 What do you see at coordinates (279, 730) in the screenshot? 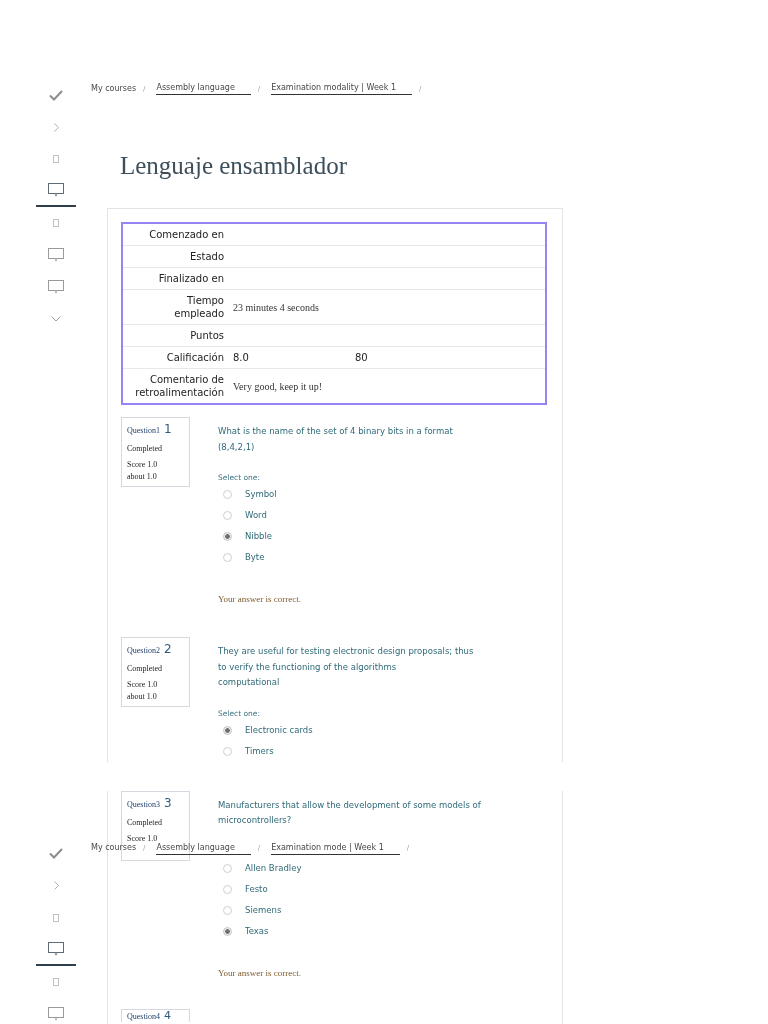
I see `option-label: Electronic cards` at bounding box center [279, 730].